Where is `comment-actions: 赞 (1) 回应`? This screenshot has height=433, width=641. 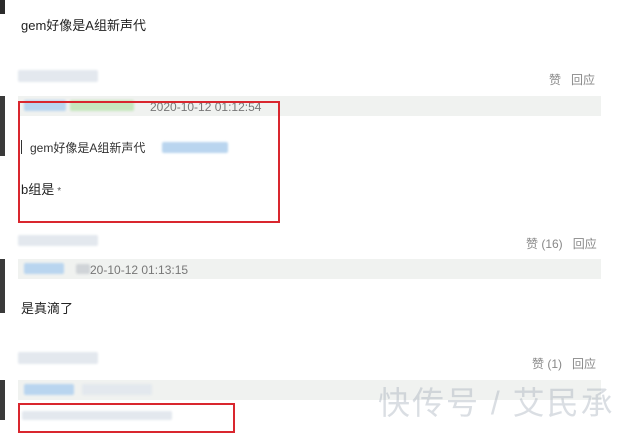
comment-actions: 赞 (1) 回应 is located at coordinates (564, 363).